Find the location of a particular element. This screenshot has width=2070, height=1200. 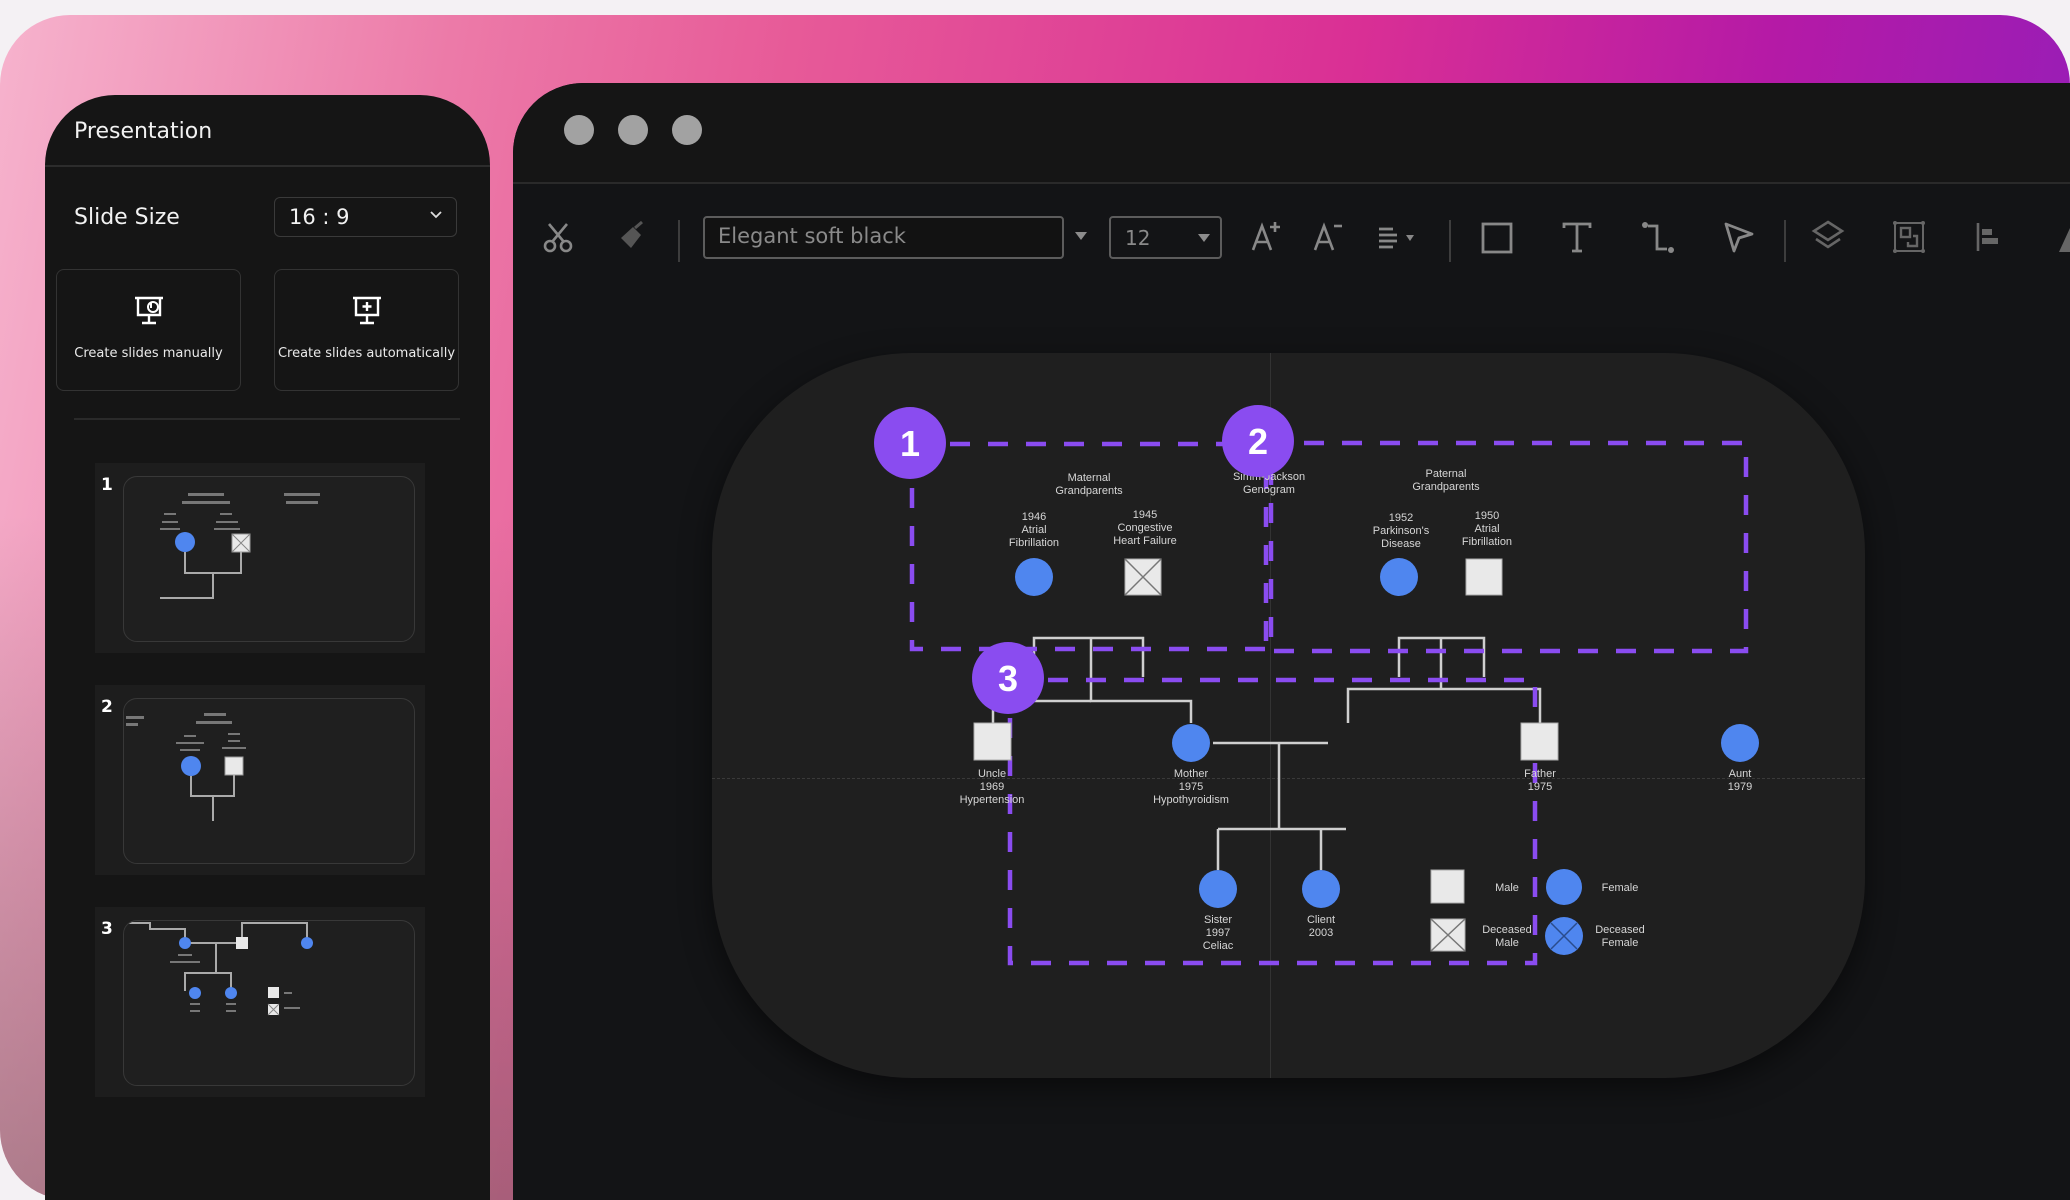

maternal-label-line-2: Grandparents is located at coordinates (1089, 491).